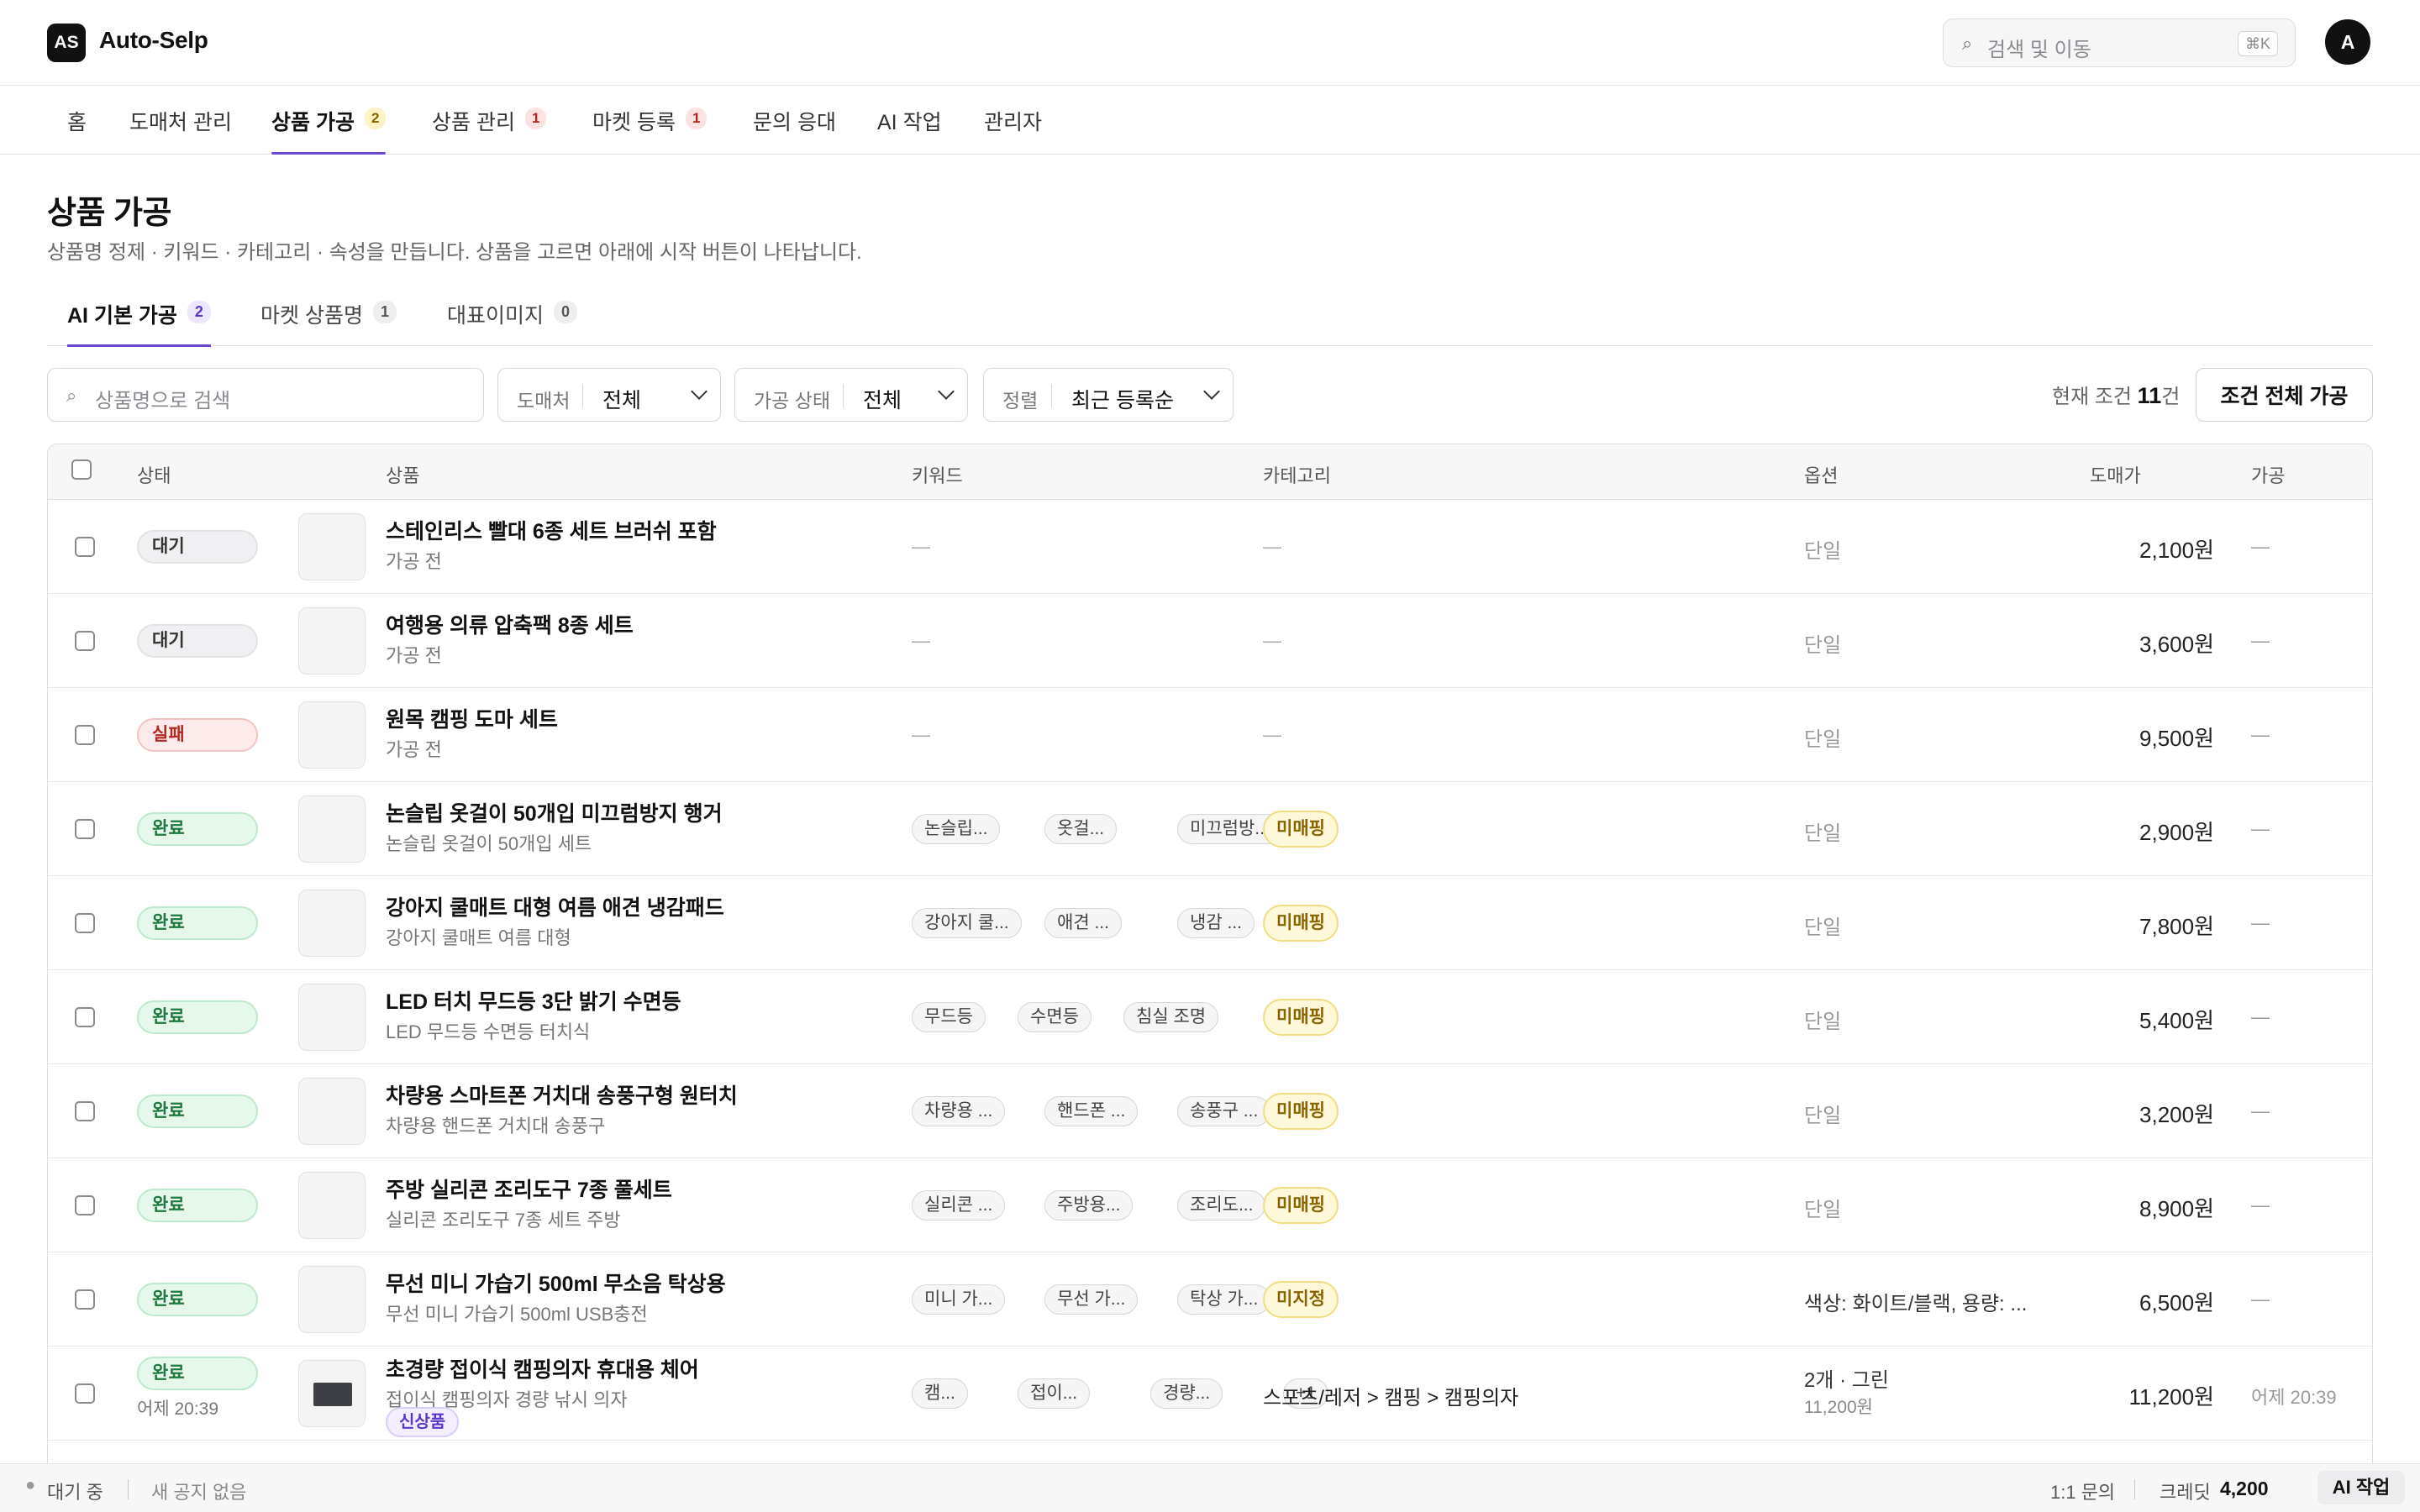 The width and height of the screenshot is (2420, 1512). I want to click on nav-processing: 상품 가공 2, so click(329, 130).